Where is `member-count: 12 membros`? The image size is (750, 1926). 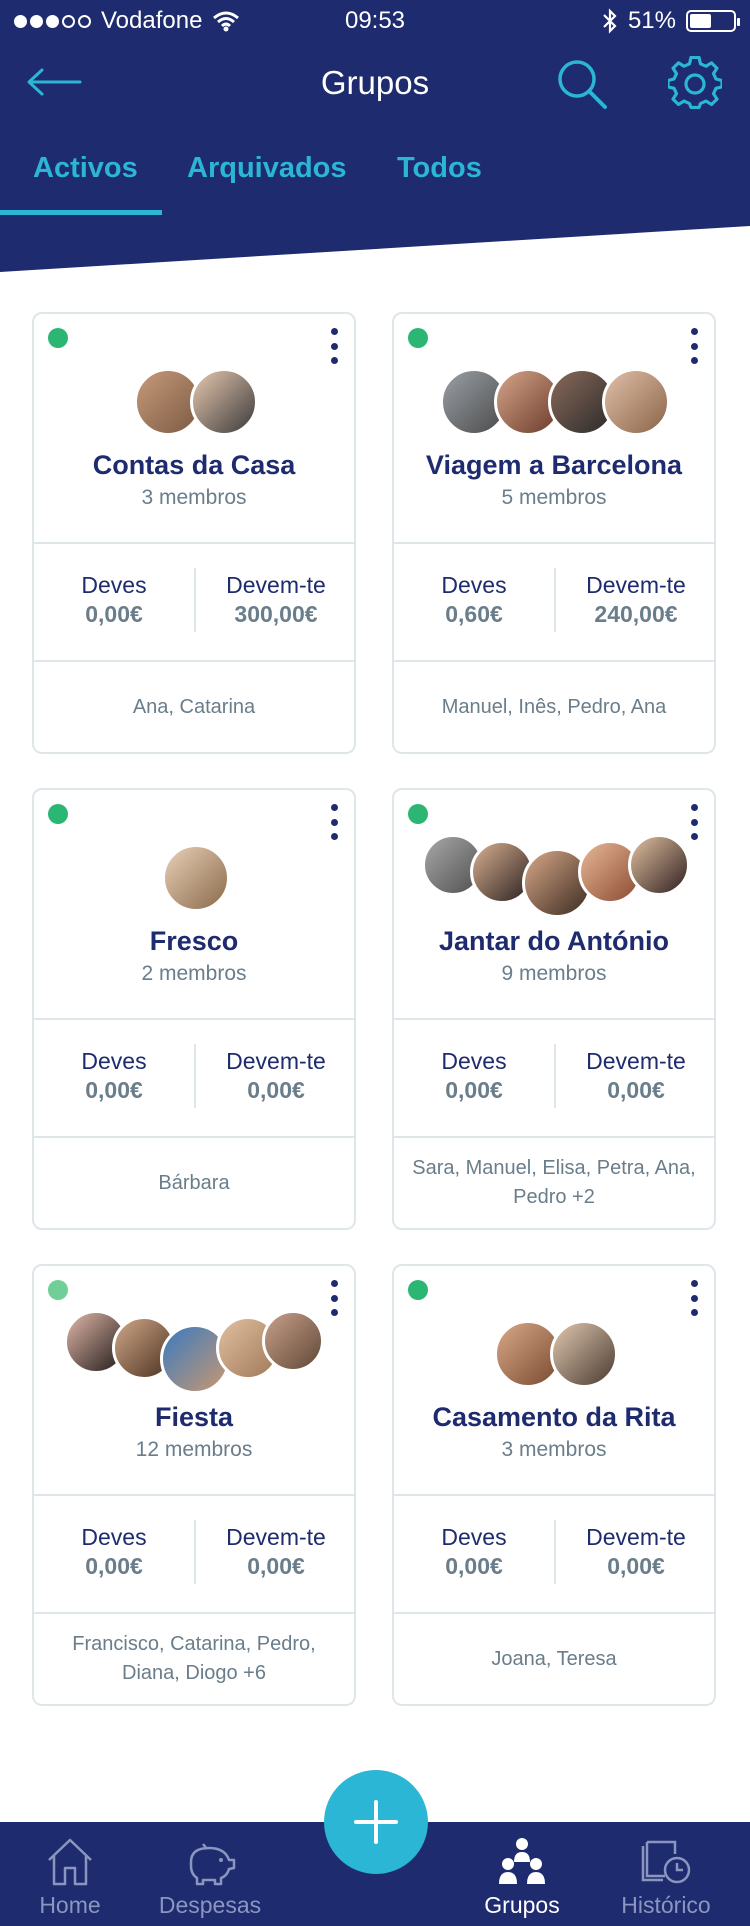 member-count: 12 membros is located at coordinates (194, 1449).